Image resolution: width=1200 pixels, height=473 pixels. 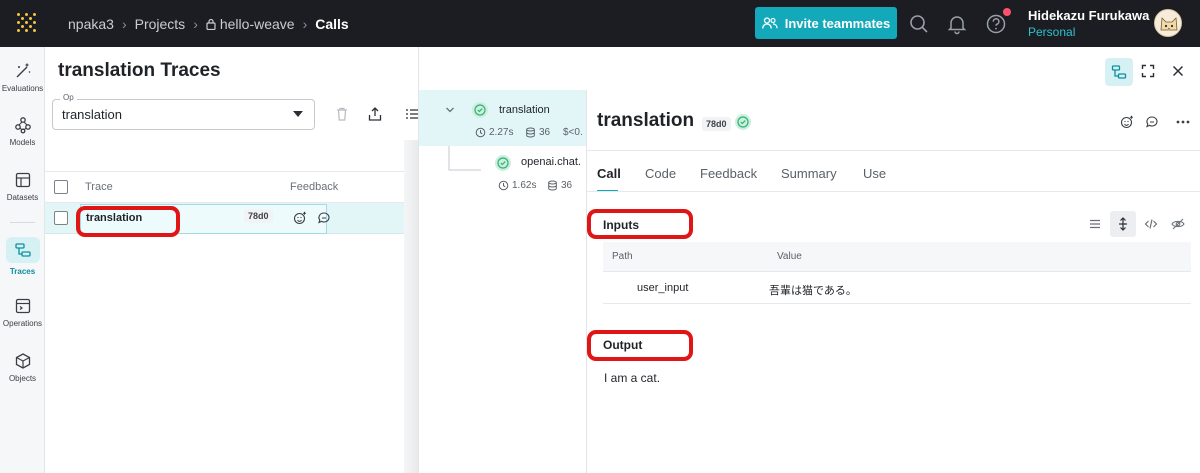 What do you see at coordinates (728, 173) in the screenshot?
I see `tab-feedback: Feedback` at bounding box center [728, 173].